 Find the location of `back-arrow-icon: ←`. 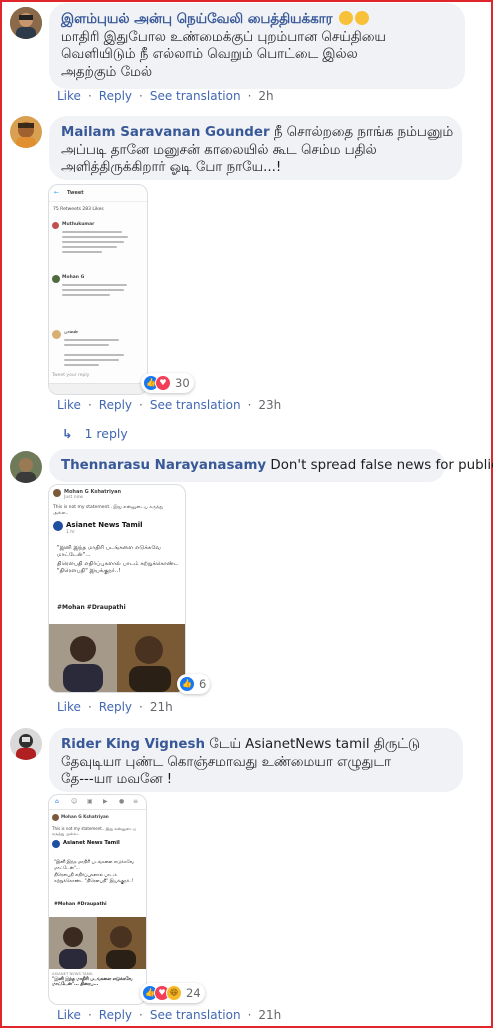

back-arrow-icon: ← is located at coordinates (57, 192).